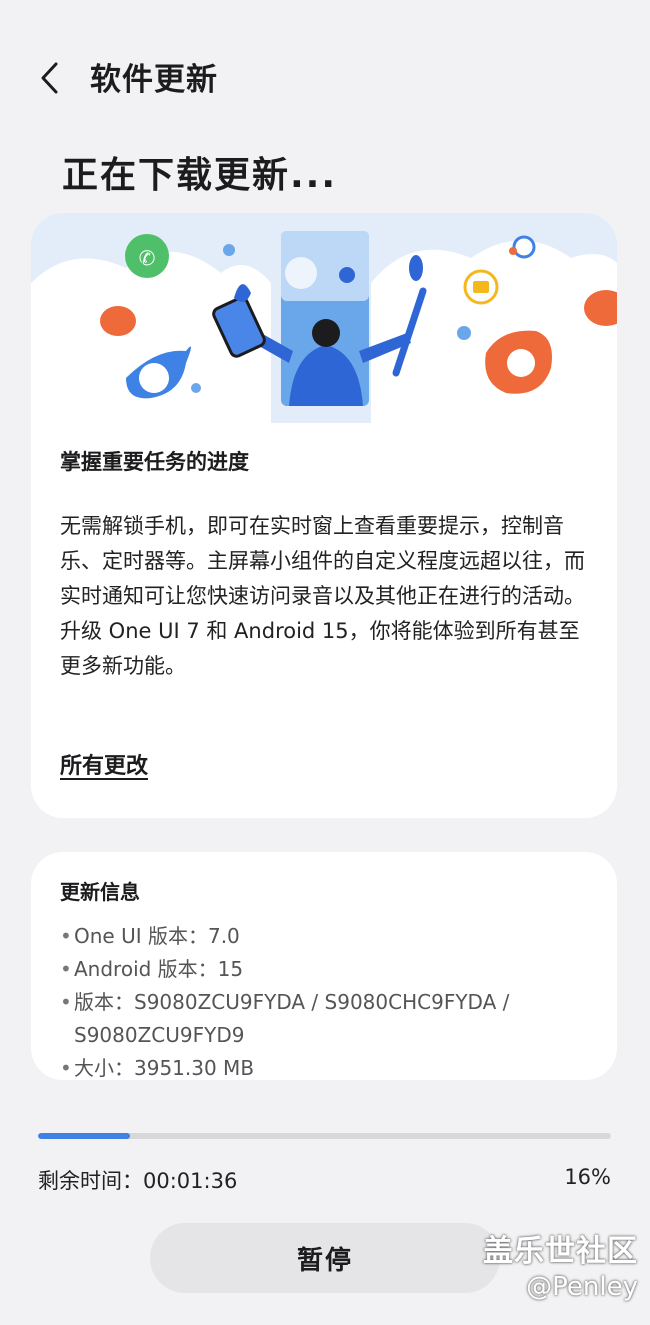 The image size is (650, 1325). Describe the element at coordinates (330, 936) in the screenshot. I see `info-item-oneui-version: One UI 版本：7.0` at that location.